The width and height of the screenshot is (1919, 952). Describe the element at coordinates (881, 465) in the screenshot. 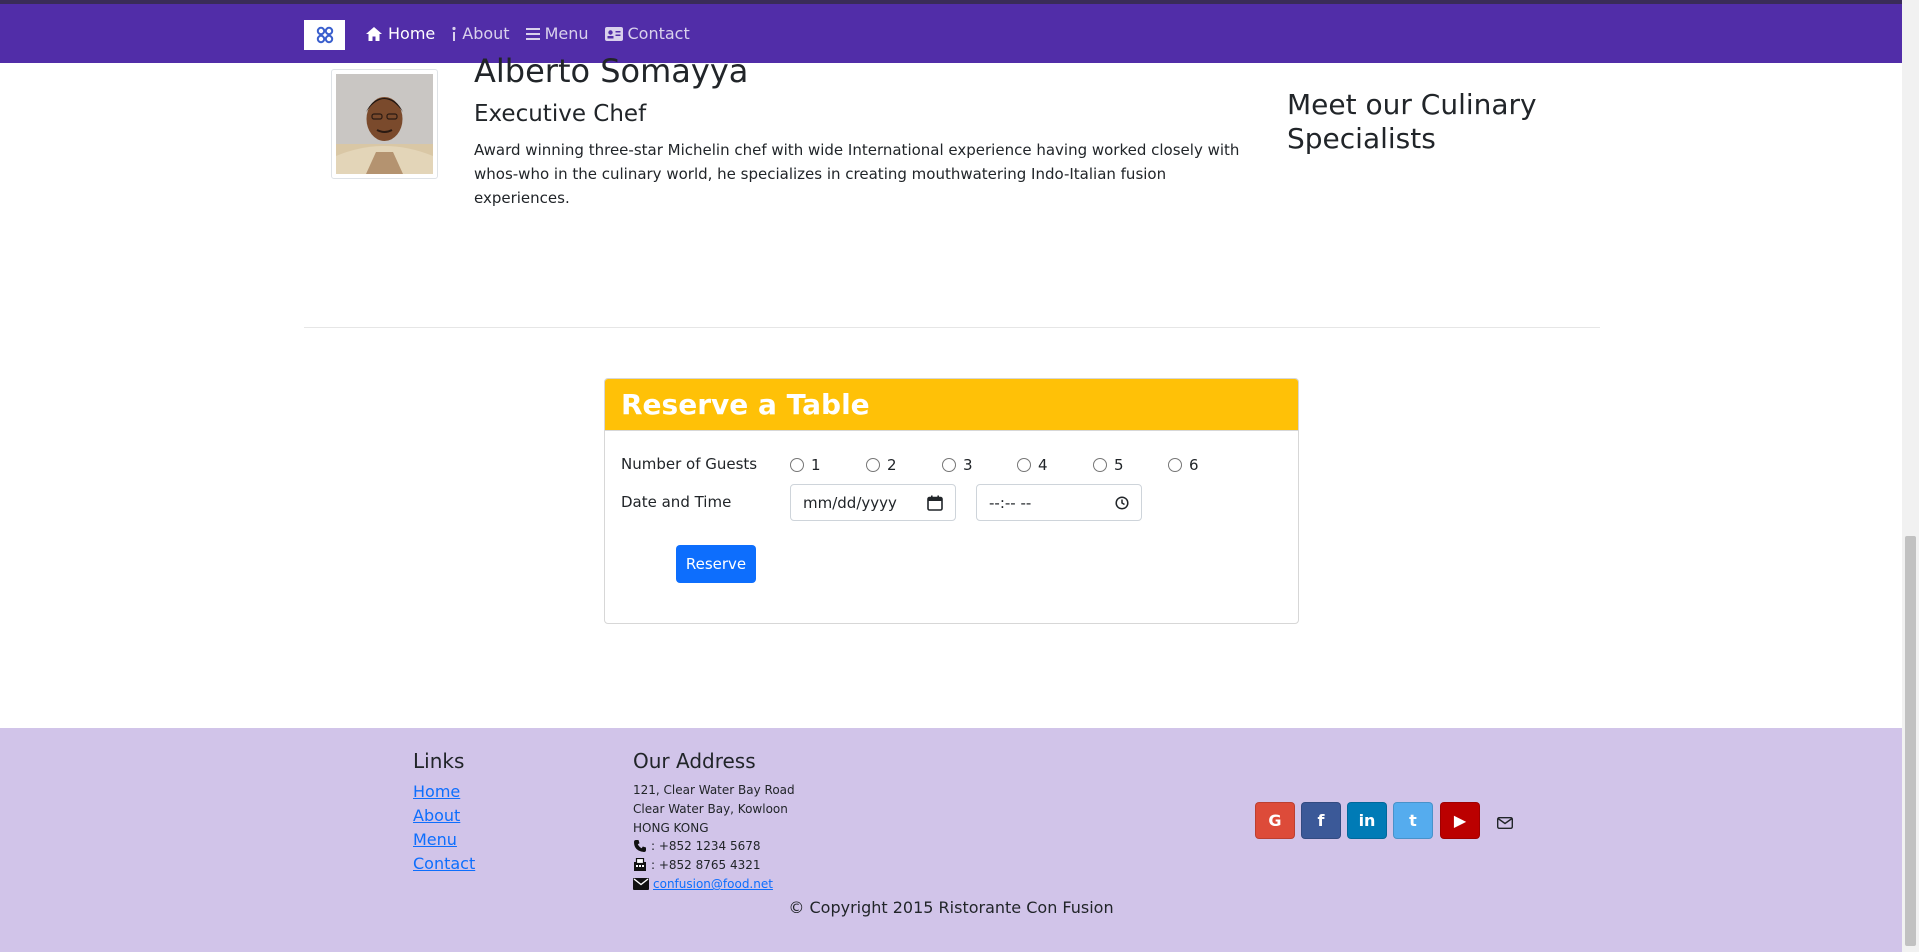

I see `guest-radio-2: 2` at that location.